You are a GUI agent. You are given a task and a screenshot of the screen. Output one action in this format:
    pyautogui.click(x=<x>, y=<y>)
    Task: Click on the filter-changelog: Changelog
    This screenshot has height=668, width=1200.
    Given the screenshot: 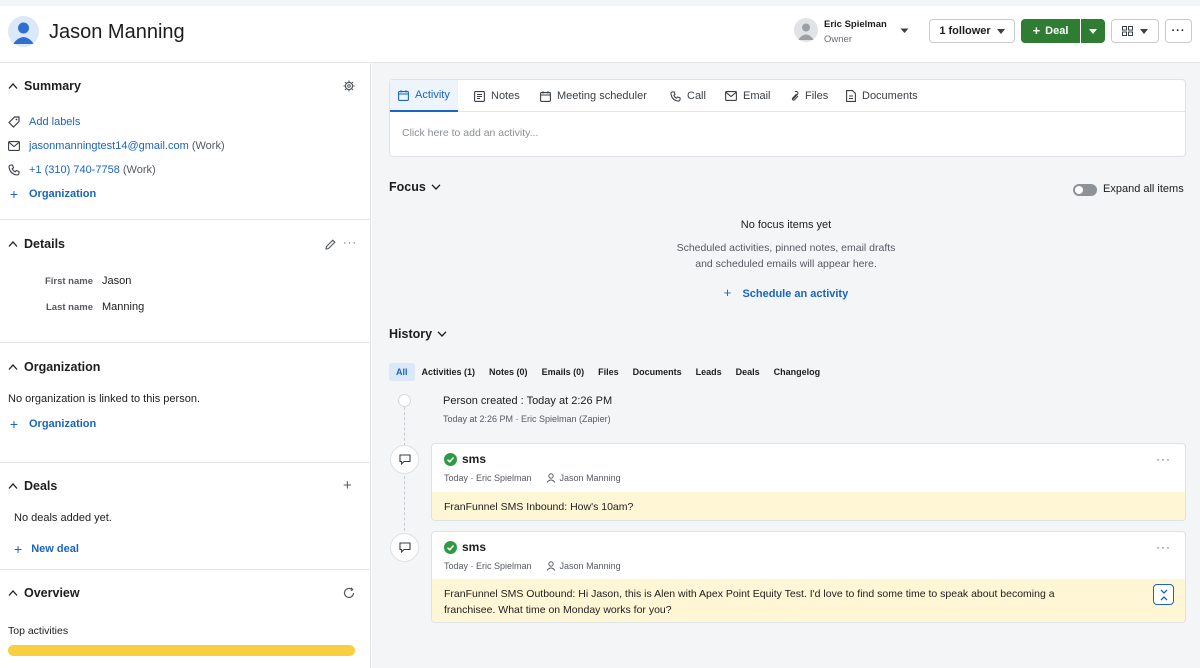 What is the action you would take?
    pyautogui.click(x=797, y=372)
    